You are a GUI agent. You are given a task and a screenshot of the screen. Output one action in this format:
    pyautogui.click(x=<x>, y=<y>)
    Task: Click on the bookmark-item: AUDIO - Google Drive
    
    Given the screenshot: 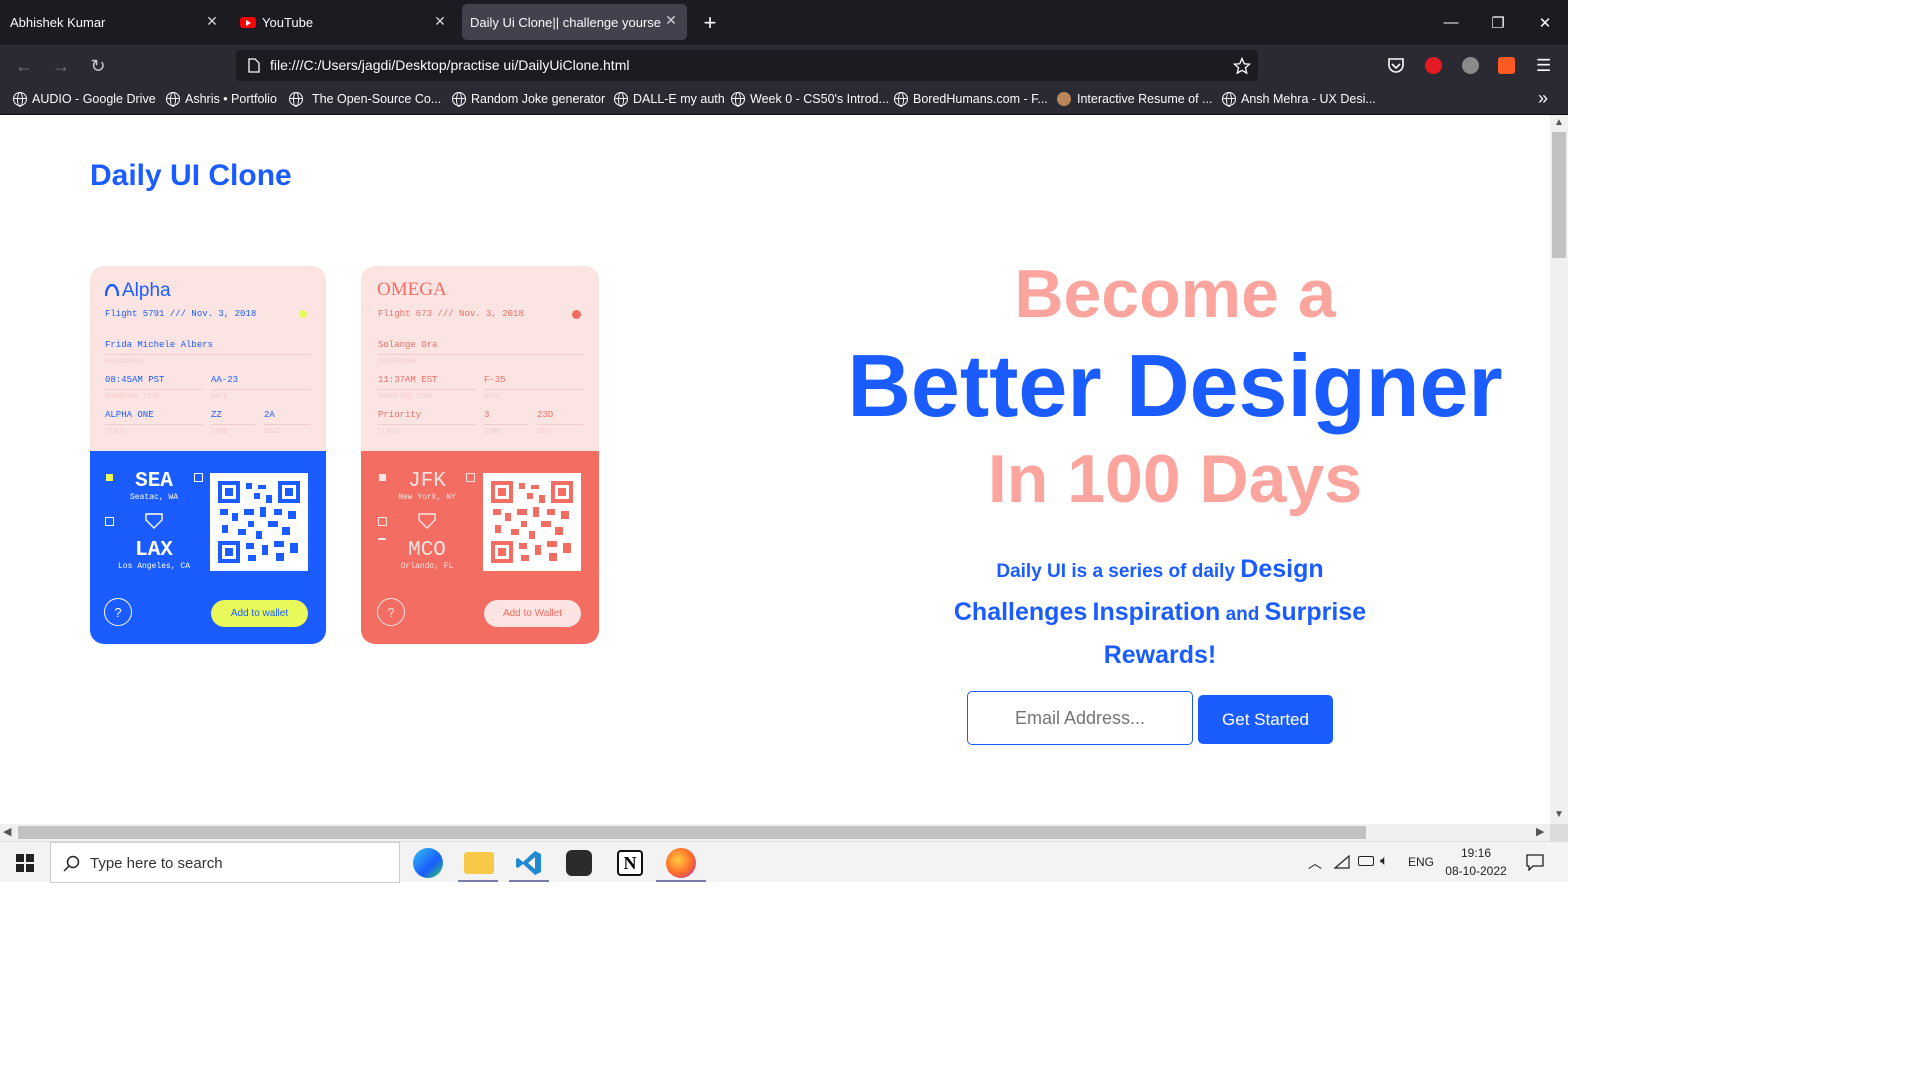 What is the action you would take?
    pyautogui.click(x=84, y=99)
    